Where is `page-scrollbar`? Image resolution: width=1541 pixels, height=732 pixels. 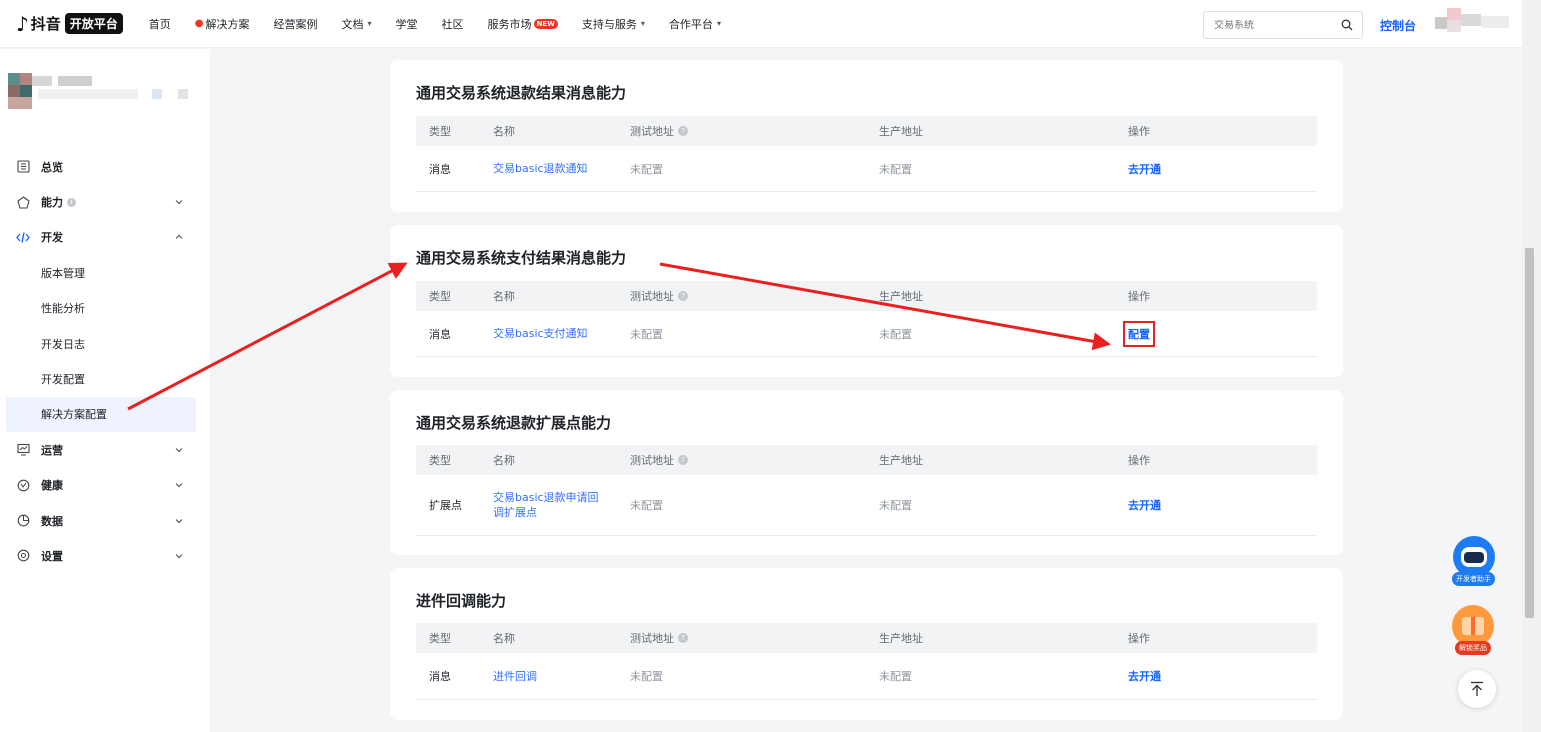 page-scrollbar is located at coordinates (1531, 366).